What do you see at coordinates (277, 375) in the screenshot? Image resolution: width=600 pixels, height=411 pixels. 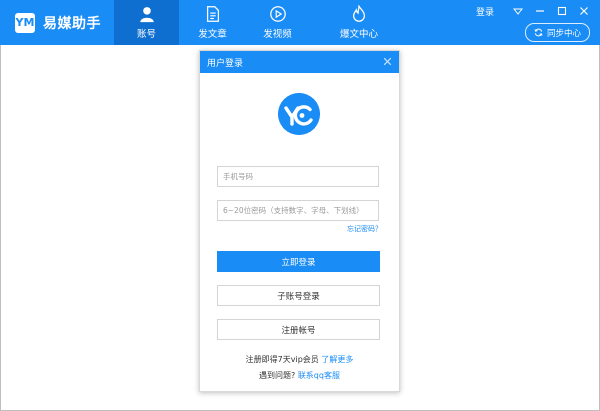 I see `help-text: 遇到问题?` at bounding box center [277, 375].